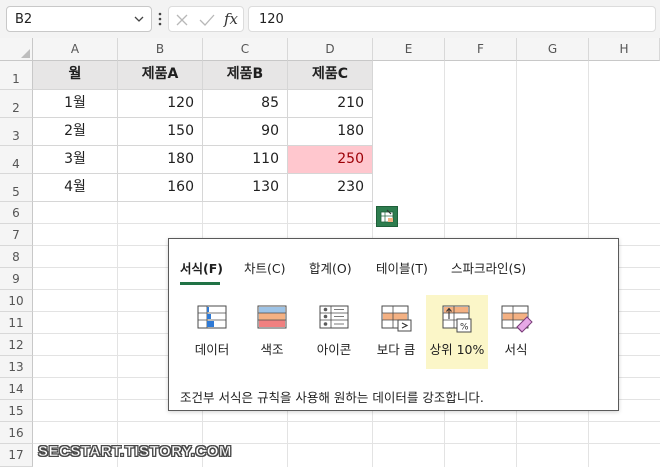 Image resolution: width=660 pixels, height=467 pixels. I want to click on table-cell-selected: 120, so click(160, 104).